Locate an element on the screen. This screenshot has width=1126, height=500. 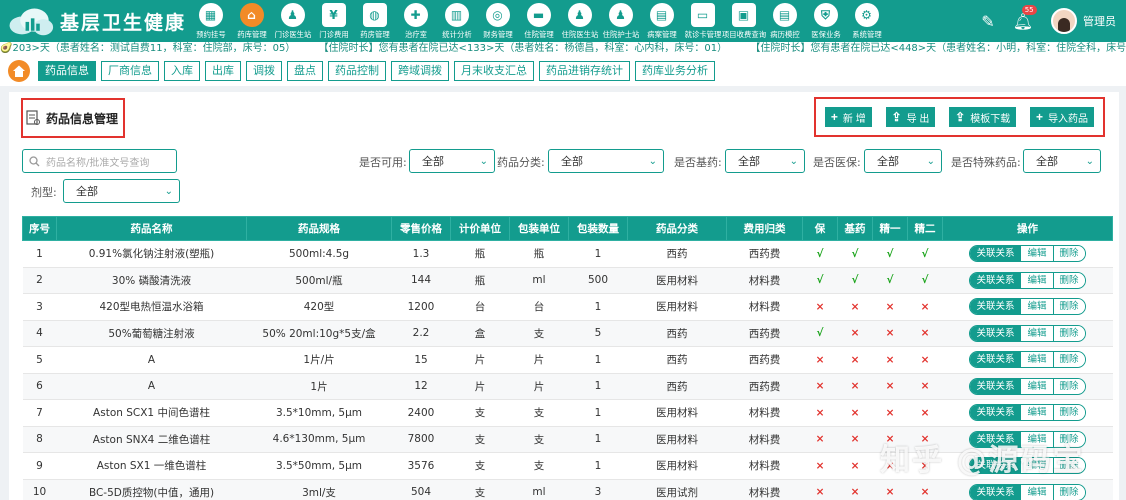
nav-item: ♟ 住院护士站 is located at coordinates (620, 21).